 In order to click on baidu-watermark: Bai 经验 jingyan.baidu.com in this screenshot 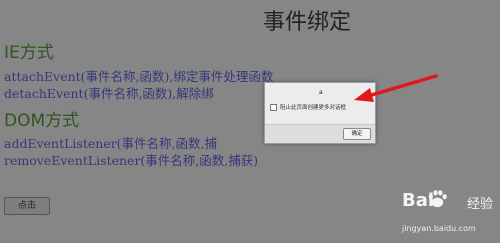, I will do `click(449, 214)`.